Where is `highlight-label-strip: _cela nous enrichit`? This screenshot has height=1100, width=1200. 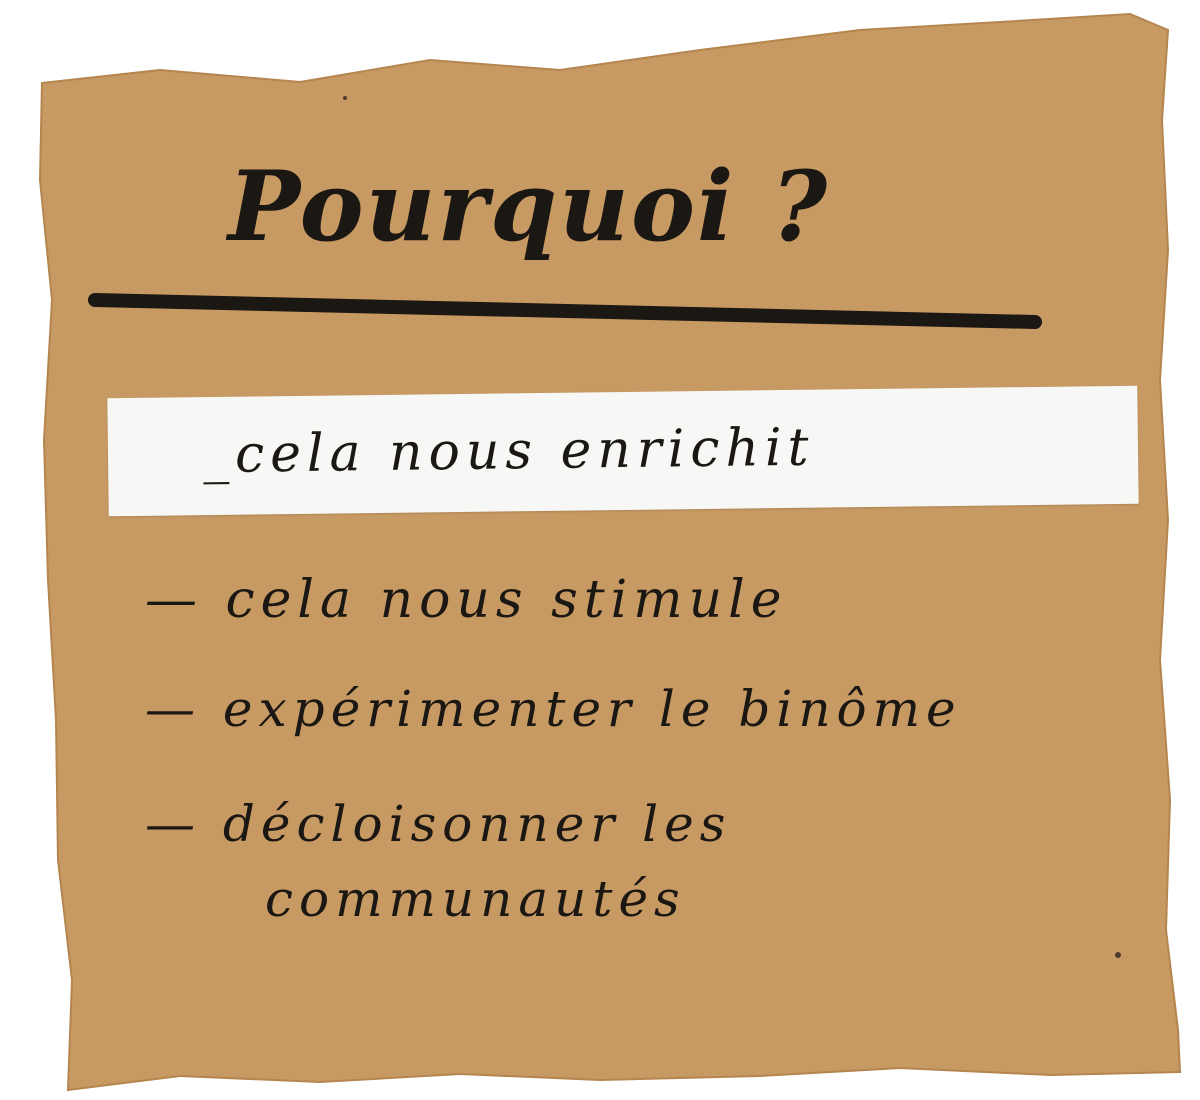
highlight-label-strip: _cela nous enrichit is located at coordinates (623, 451).